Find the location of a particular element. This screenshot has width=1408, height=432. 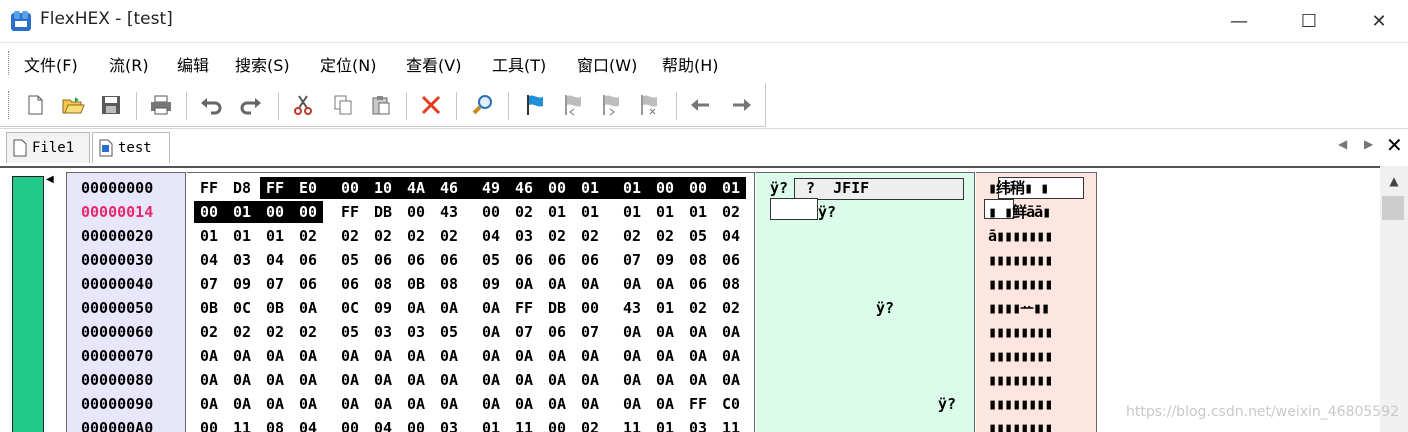

tab-scroll-left-icon: ◀ is located at coordinates (1342, 144).